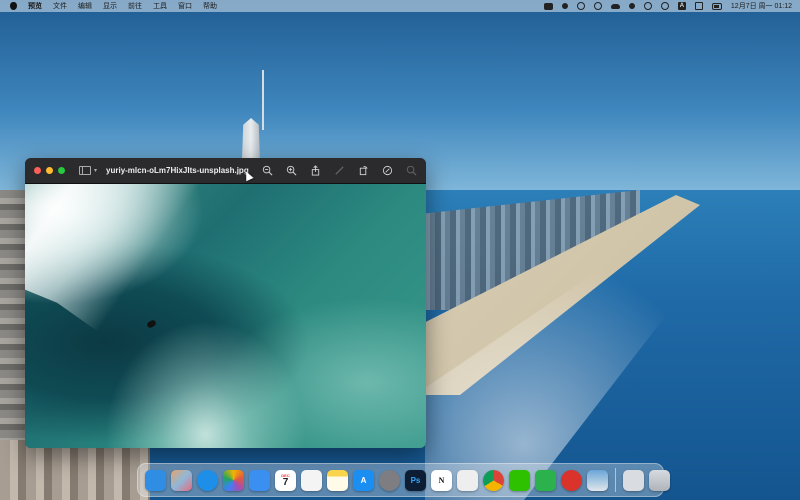  I want to click on menu-edit: 编辑, so click(85, 6).